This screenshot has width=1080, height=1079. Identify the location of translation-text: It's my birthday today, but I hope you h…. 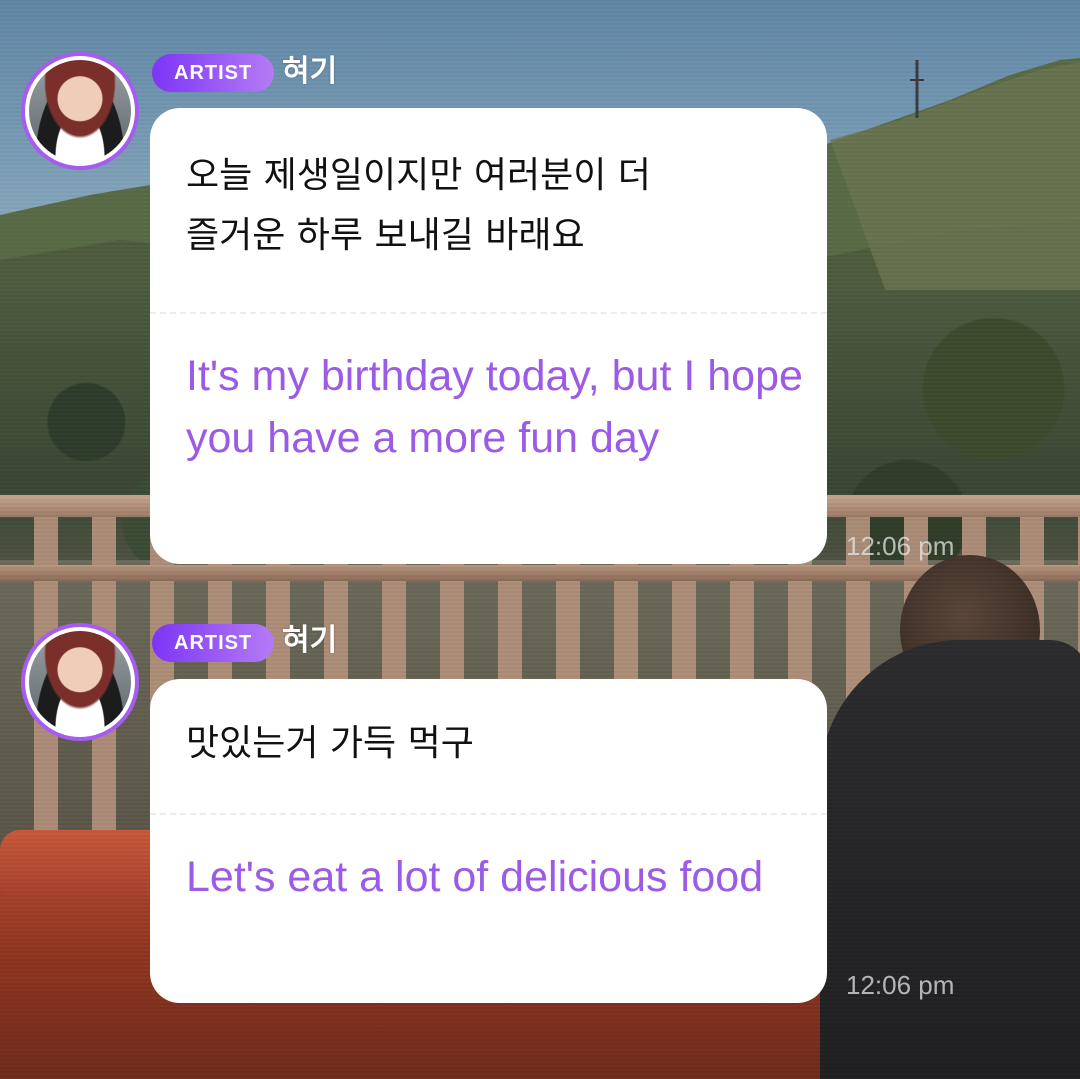
(494, 407).